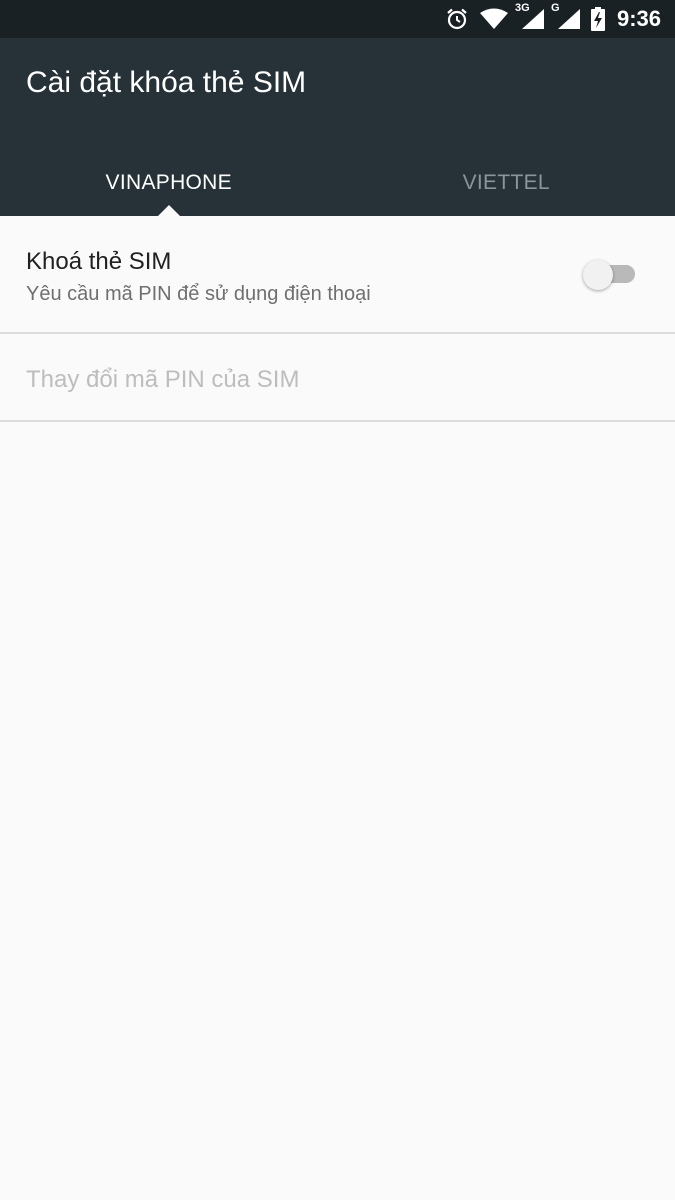 The image size is (675, 1200). What do you see at coordinates (337, 19) in the screenshot?
I see `status-bar: 3G G 9:36` at bounding box center [337, 19].